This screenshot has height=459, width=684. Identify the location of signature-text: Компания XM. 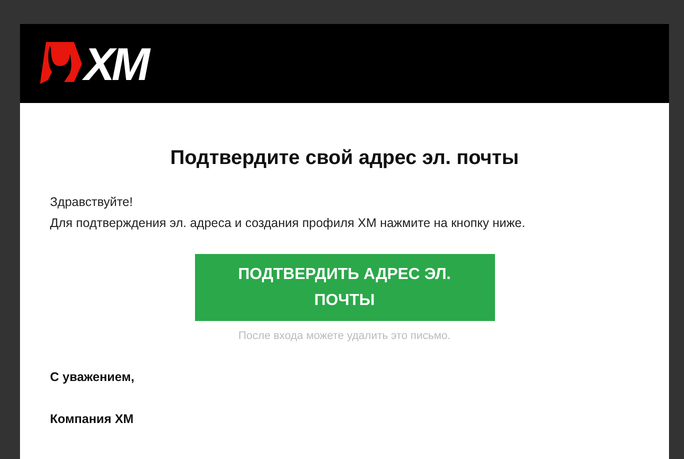
(92, 419).